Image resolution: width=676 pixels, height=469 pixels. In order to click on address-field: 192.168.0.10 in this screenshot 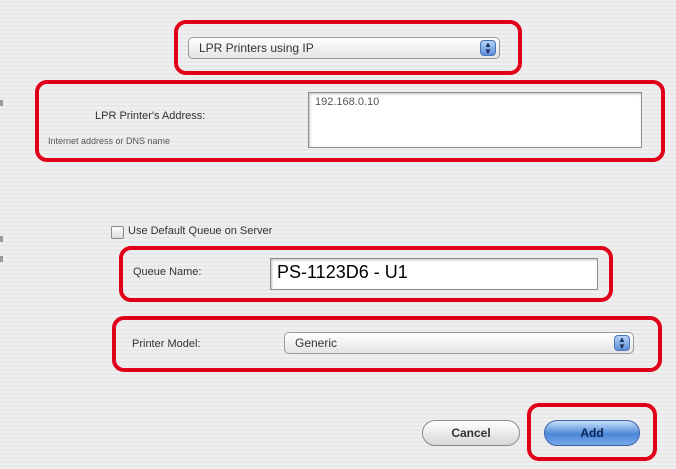, I will do `click(475, 120)`.